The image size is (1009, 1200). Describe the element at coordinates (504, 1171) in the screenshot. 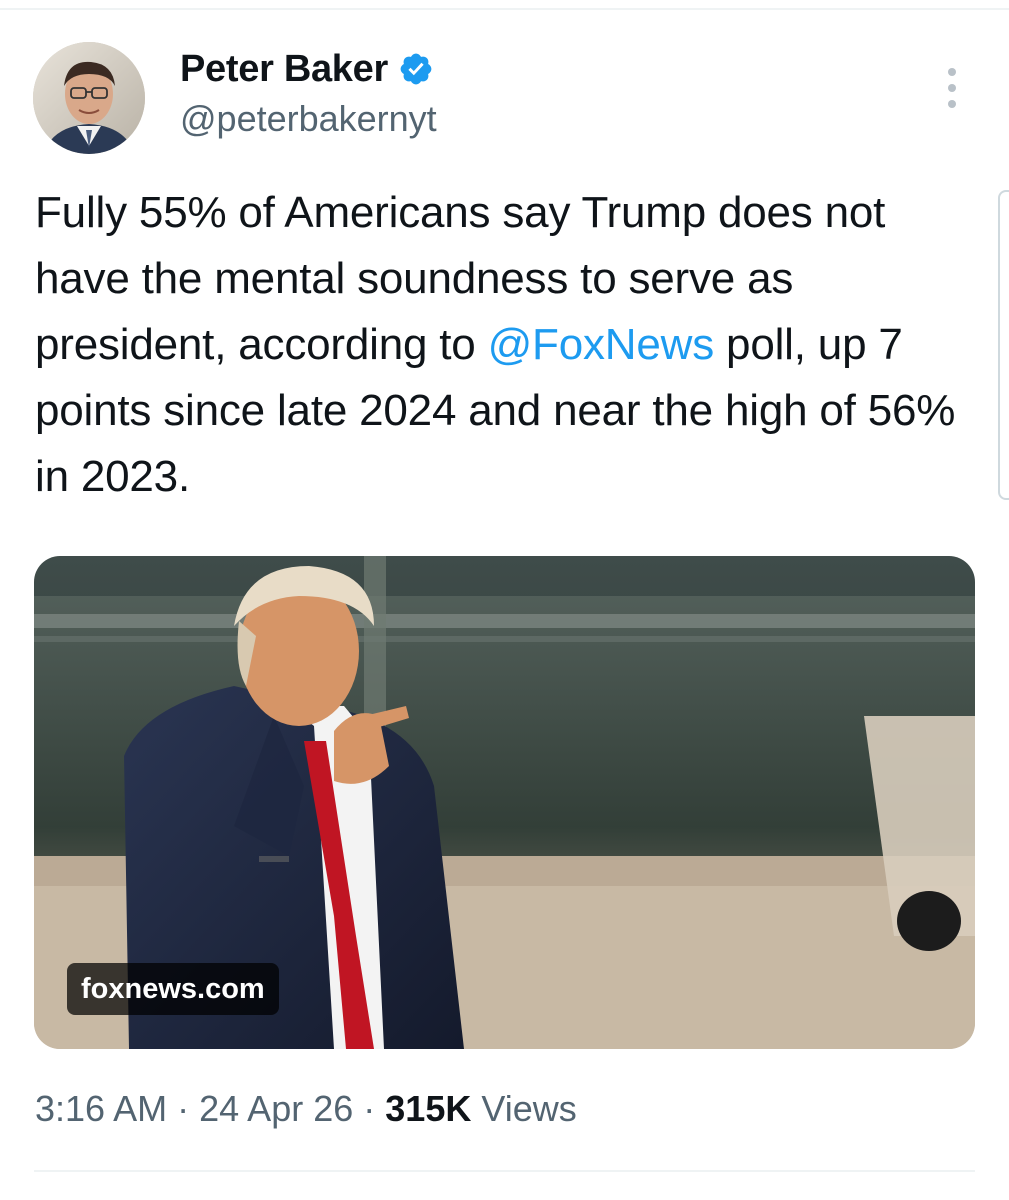

I see `bottom-divider` at that location.